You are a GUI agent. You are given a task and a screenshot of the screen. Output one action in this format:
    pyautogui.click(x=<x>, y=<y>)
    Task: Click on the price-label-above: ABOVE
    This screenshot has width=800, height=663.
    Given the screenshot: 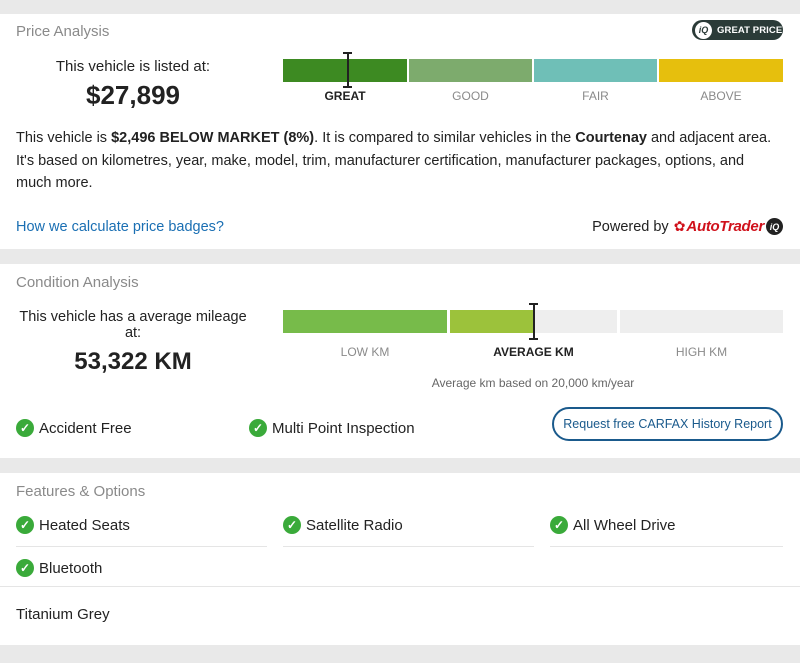 What is the action you would take?
    pyautogui.click(x=721, y=96)
    